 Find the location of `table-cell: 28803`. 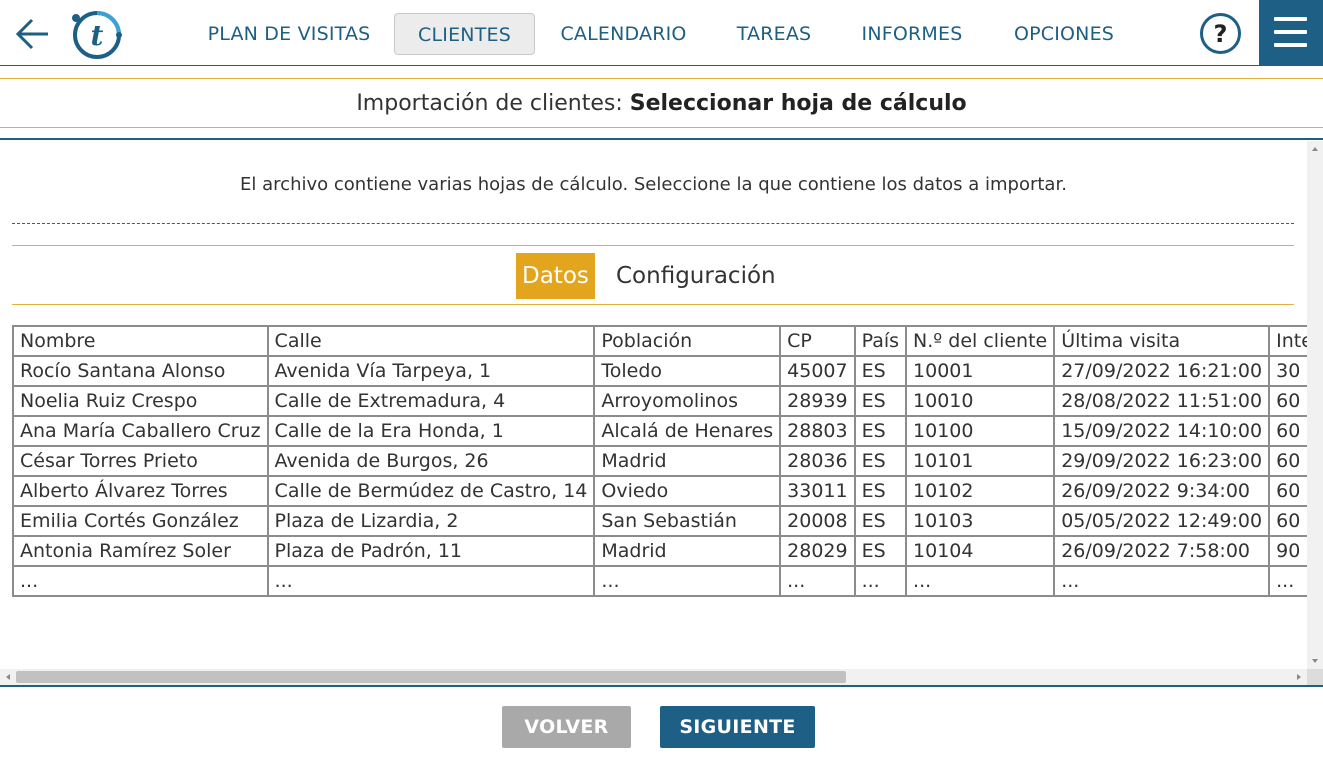

table-cell: 28803 is located at coordinates (817, 431).